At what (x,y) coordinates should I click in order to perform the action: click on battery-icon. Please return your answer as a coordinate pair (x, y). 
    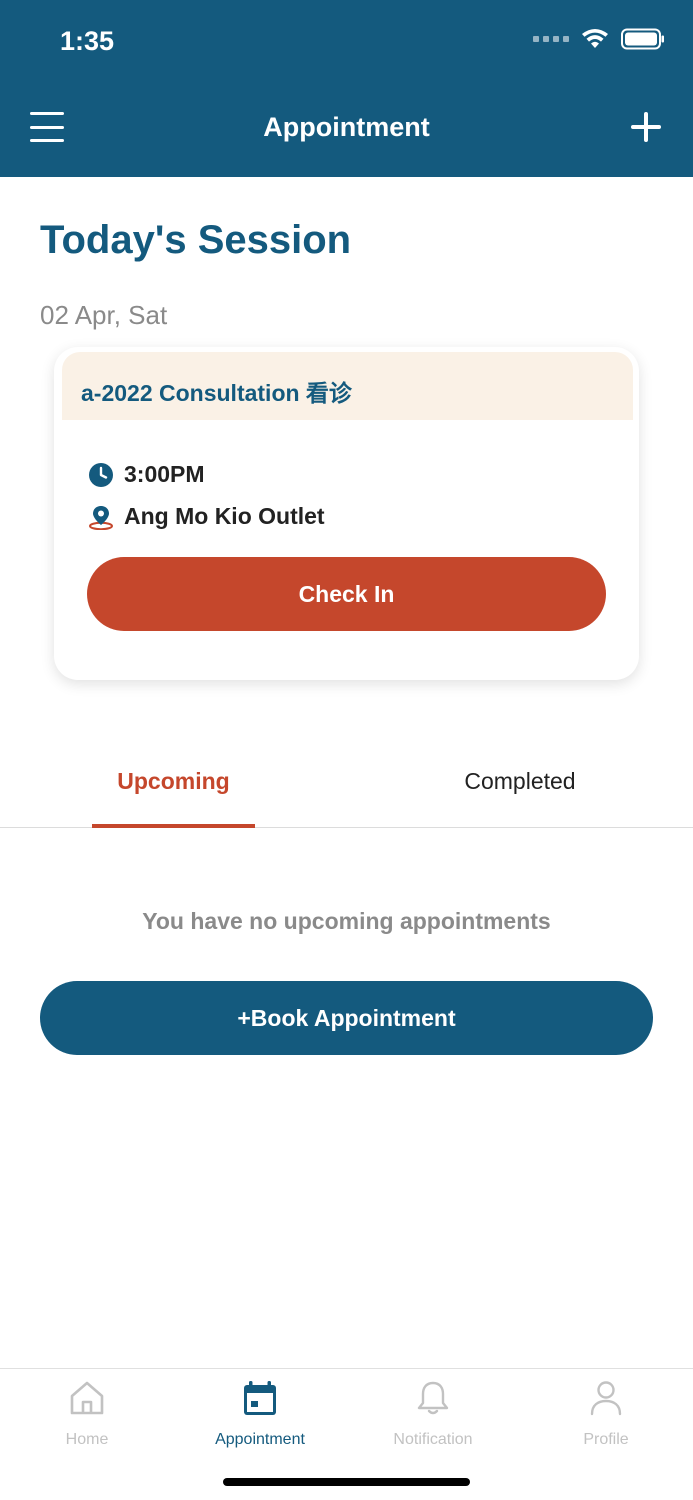
    Looking at the image, I should click on (642, 39).